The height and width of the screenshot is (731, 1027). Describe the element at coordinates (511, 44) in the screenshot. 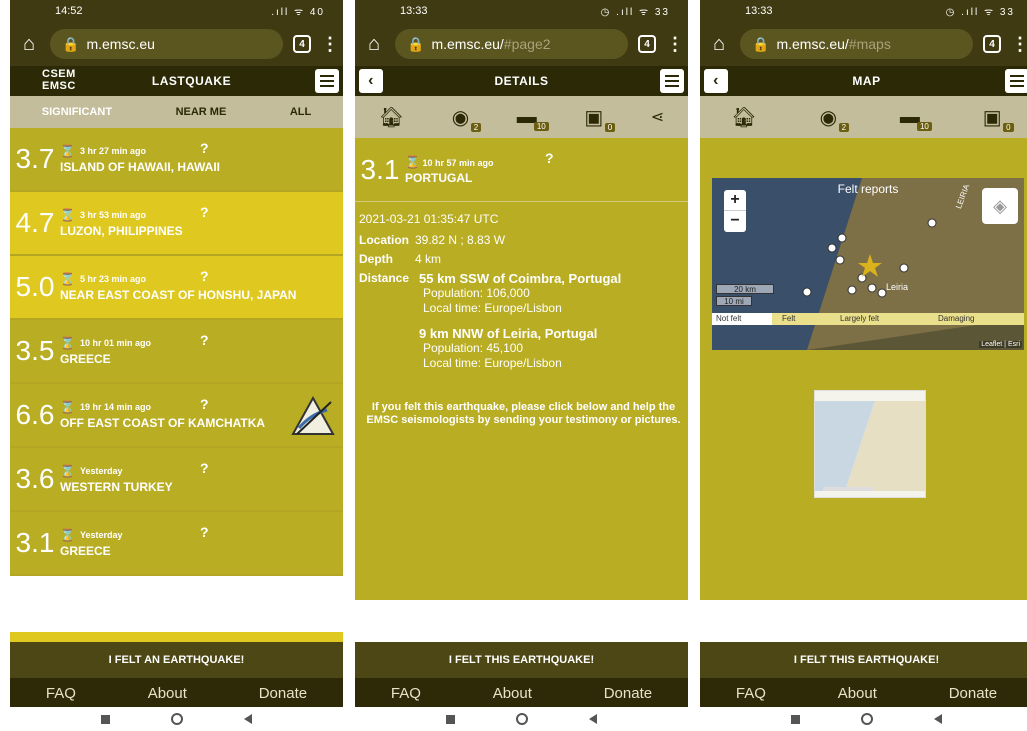

I see `address-field: 🔒 m.emsc.eu/#page2` at that location.